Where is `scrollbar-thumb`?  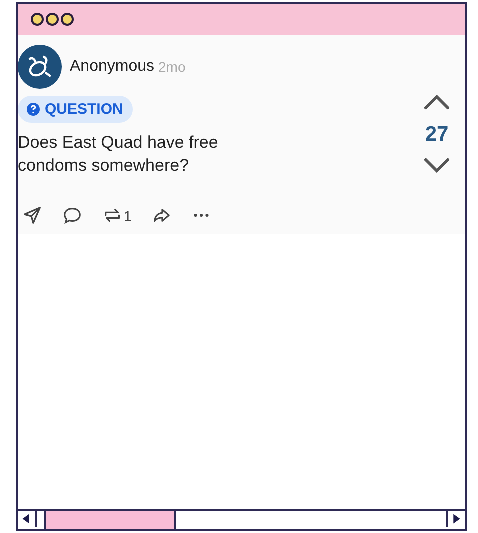 scrollbar-thumb is located at coordinates (110, 520).